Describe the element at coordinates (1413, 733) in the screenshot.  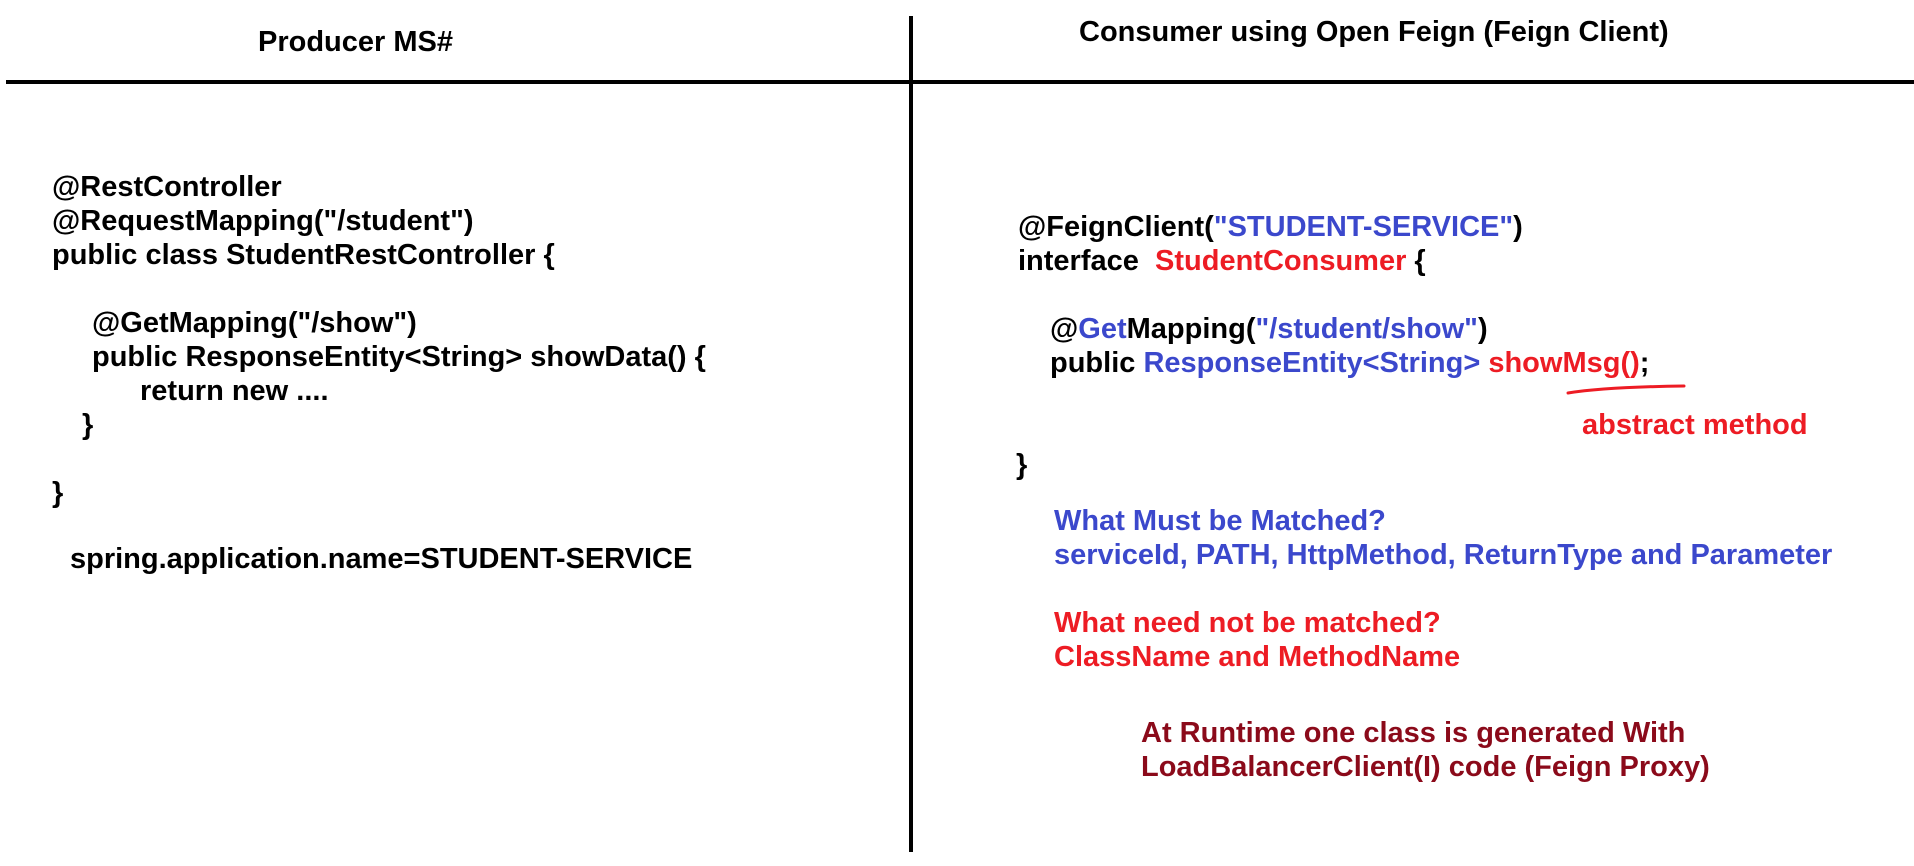
I see `runtime-note-line-1: At Runtime one class is generated With` at that location.